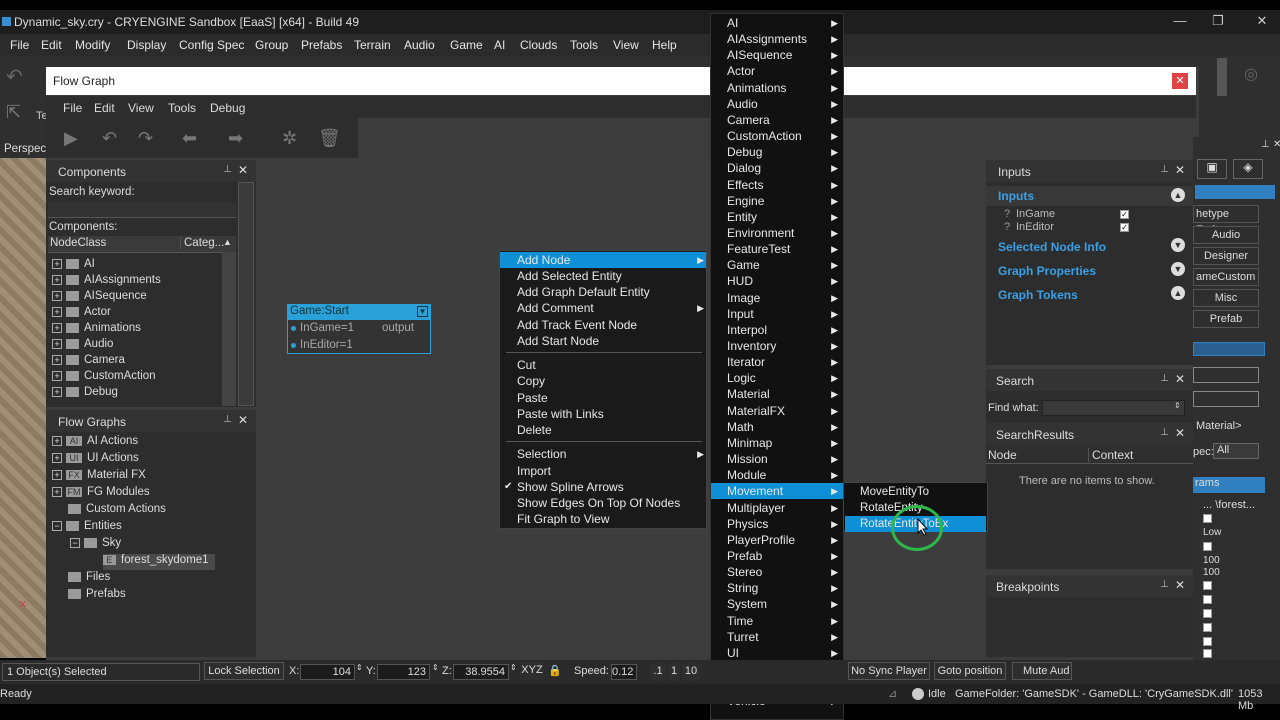  What do you see at coordinates (1180, 81) in the screenshot?
I see `flowgraph-close-icon: ✕` at bounding box center [1180, 81].